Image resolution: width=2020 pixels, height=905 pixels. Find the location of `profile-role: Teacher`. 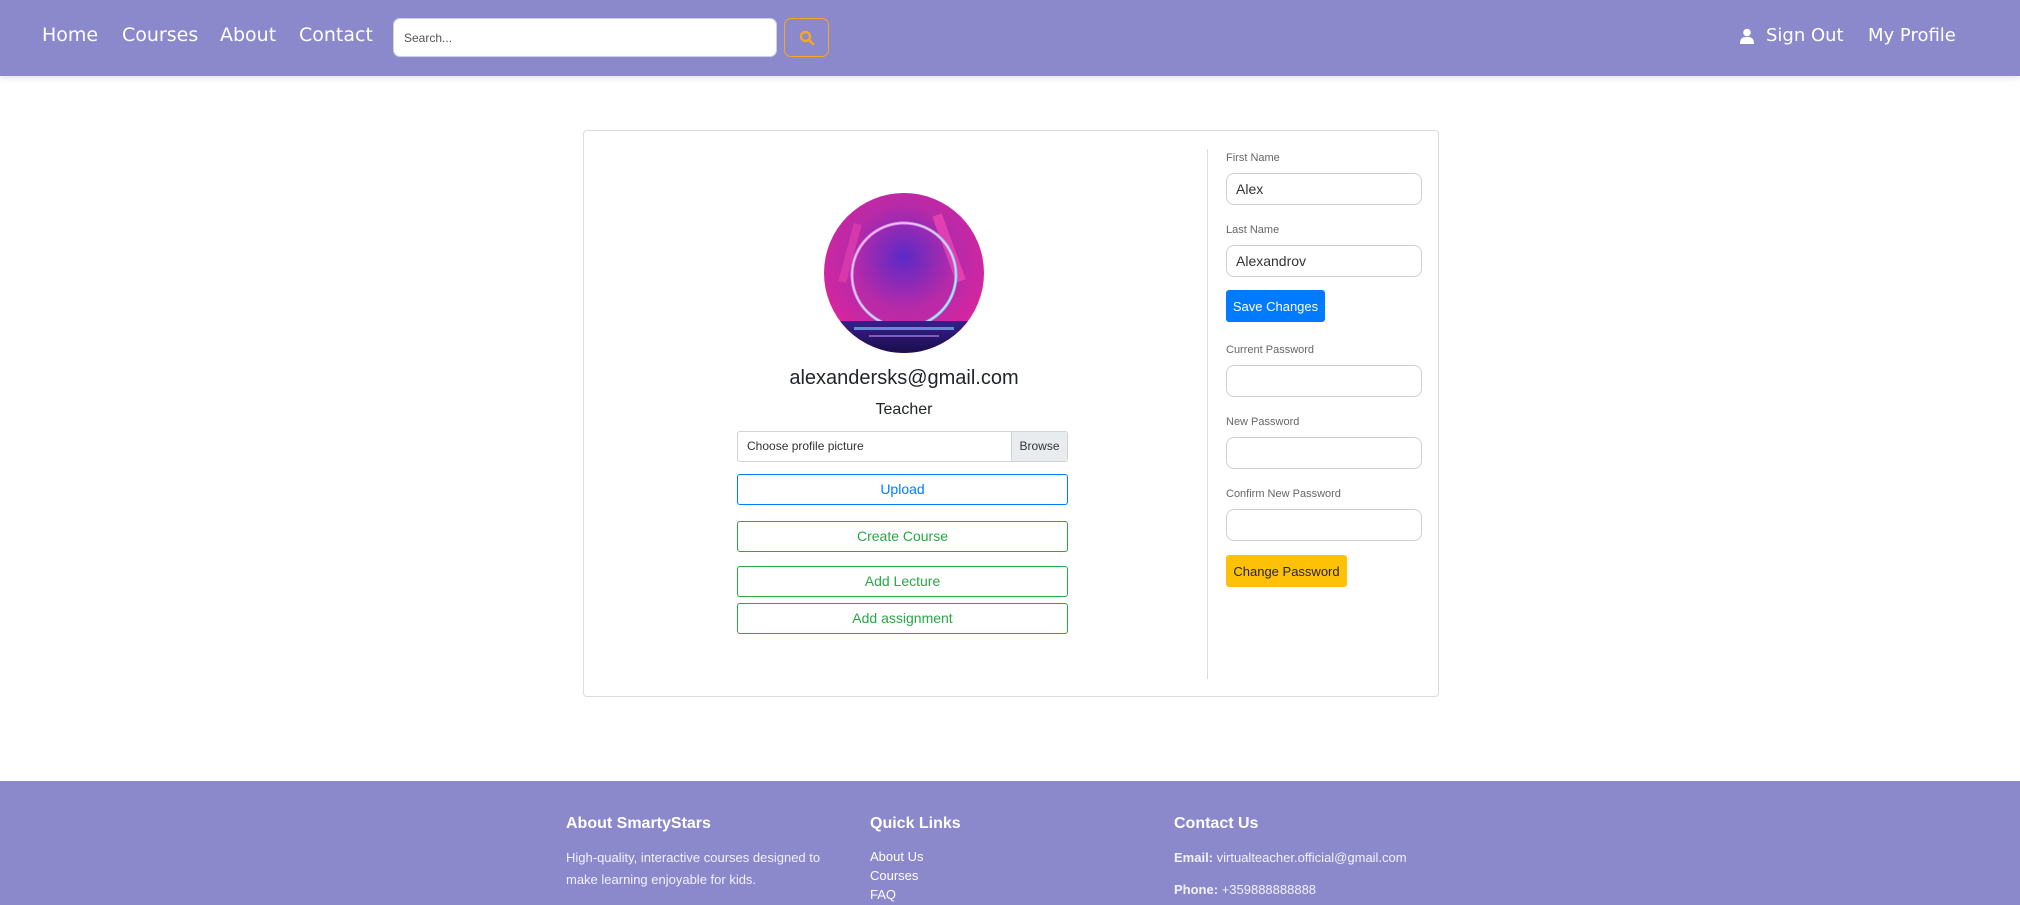

profile-role: Teacher is located at coordinates (904, 409).